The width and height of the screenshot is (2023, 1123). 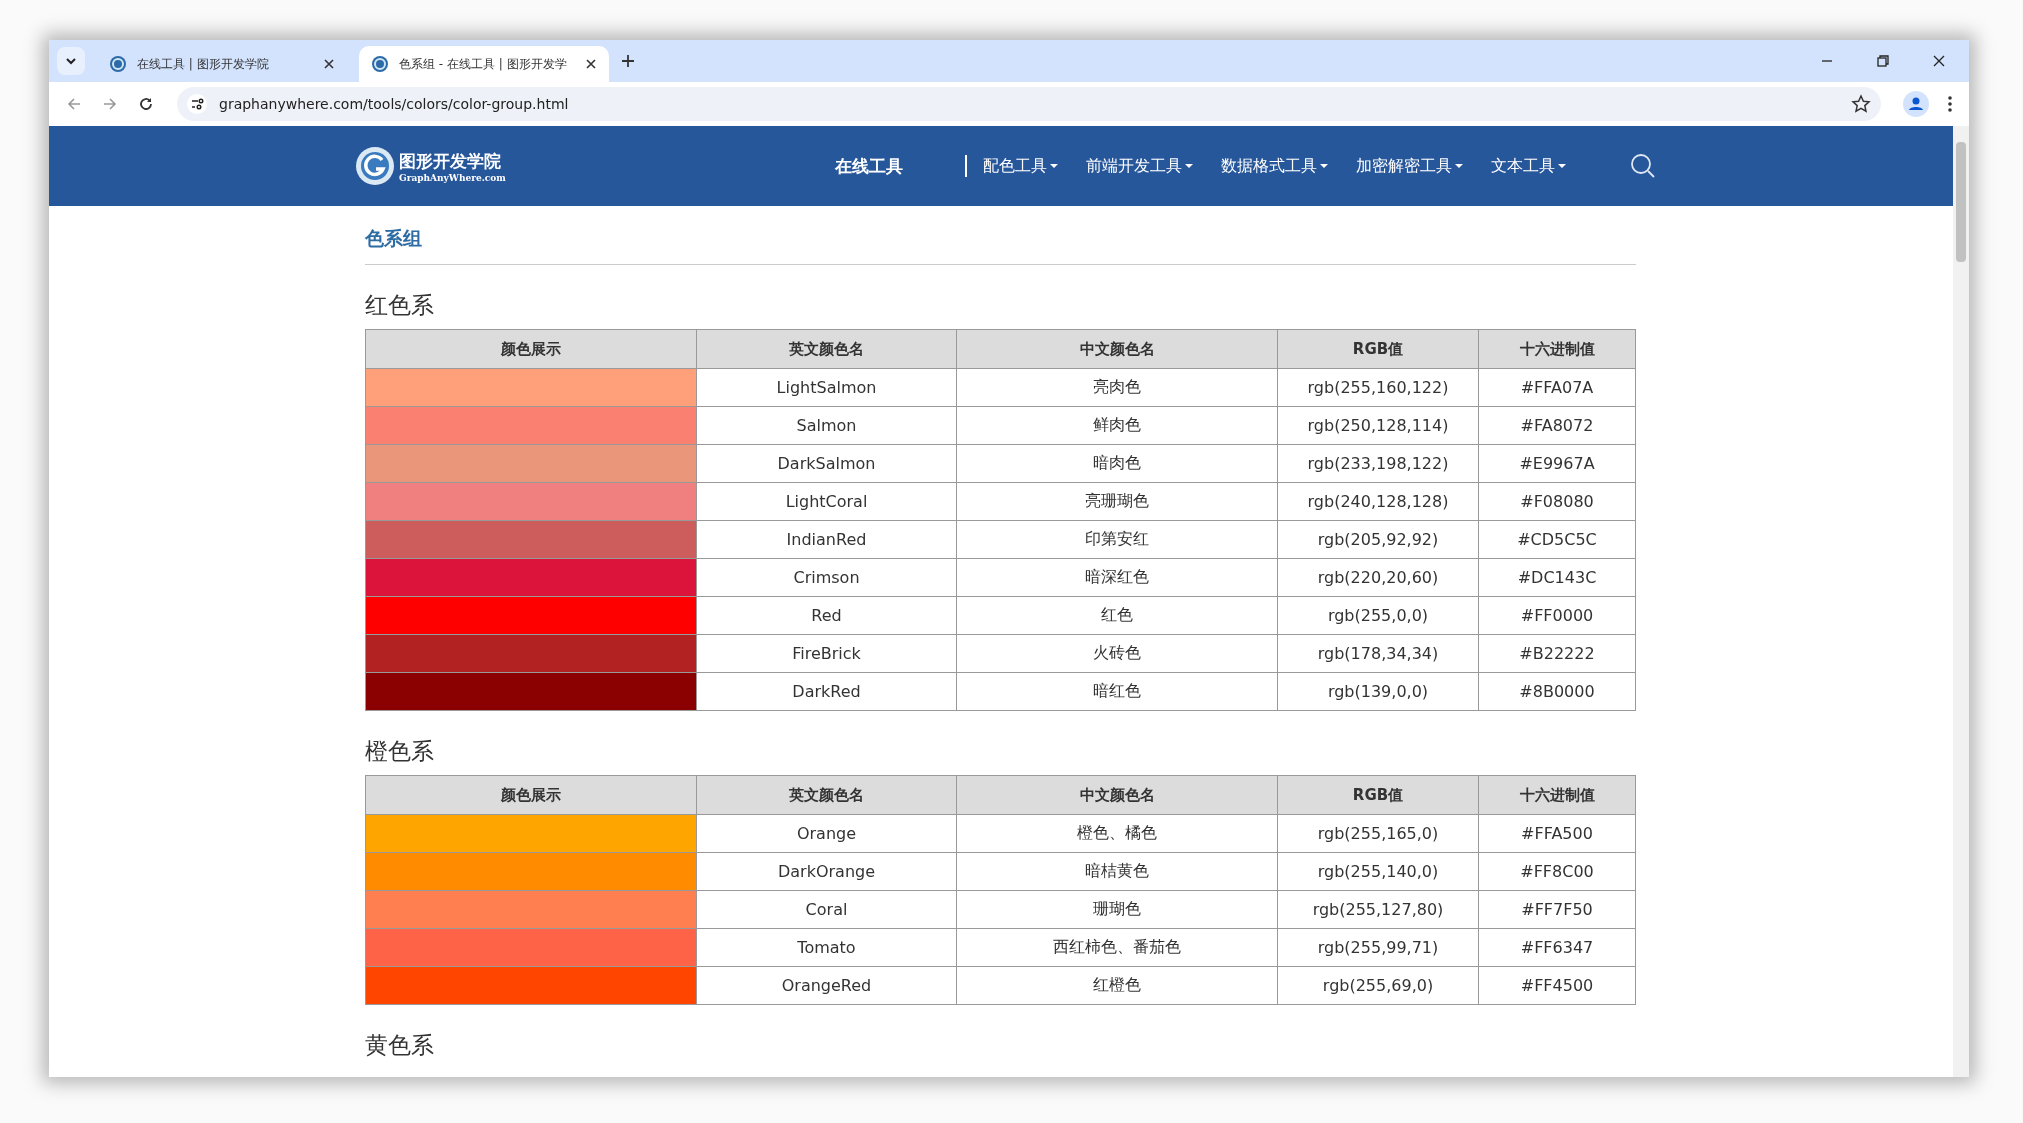 What do you see at coordinates (1378, 871) in the screenshot?
I see `table-cell: rgb(255,140,0)` at bounding box center [1378, 871].